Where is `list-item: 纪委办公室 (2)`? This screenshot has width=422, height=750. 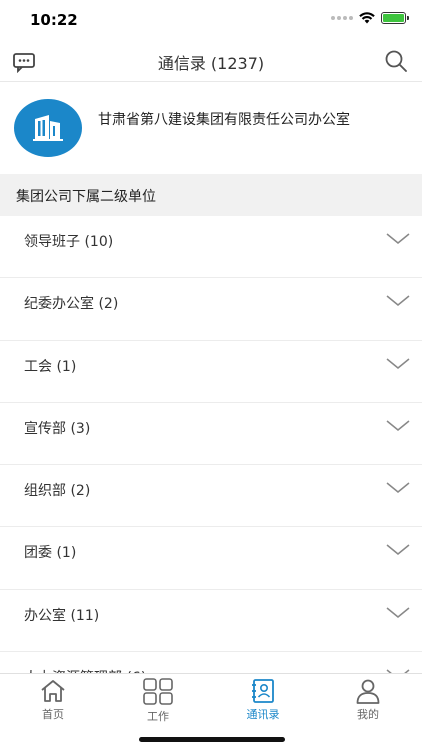 list-item: 纪委办公室 (2) is located at coordinates (211, 309).